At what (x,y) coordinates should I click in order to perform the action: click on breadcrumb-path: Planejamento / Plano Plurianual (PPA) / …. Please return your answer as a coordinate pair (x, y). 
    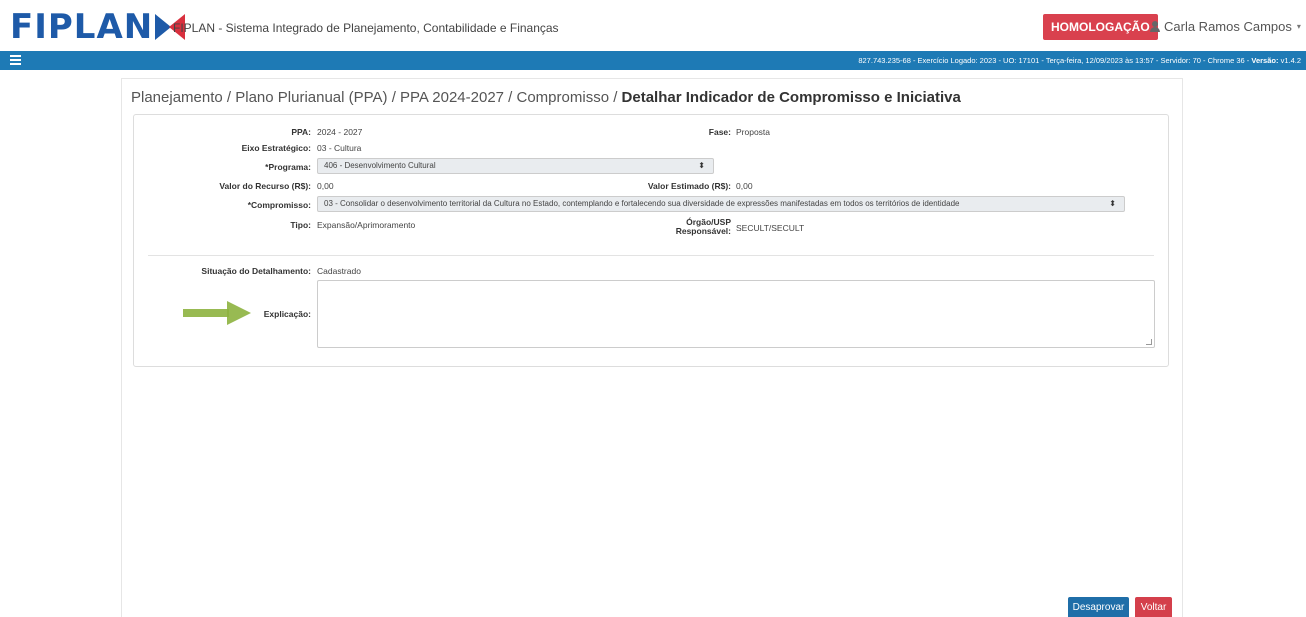
    Looking at the image, I should click on (376, 97).